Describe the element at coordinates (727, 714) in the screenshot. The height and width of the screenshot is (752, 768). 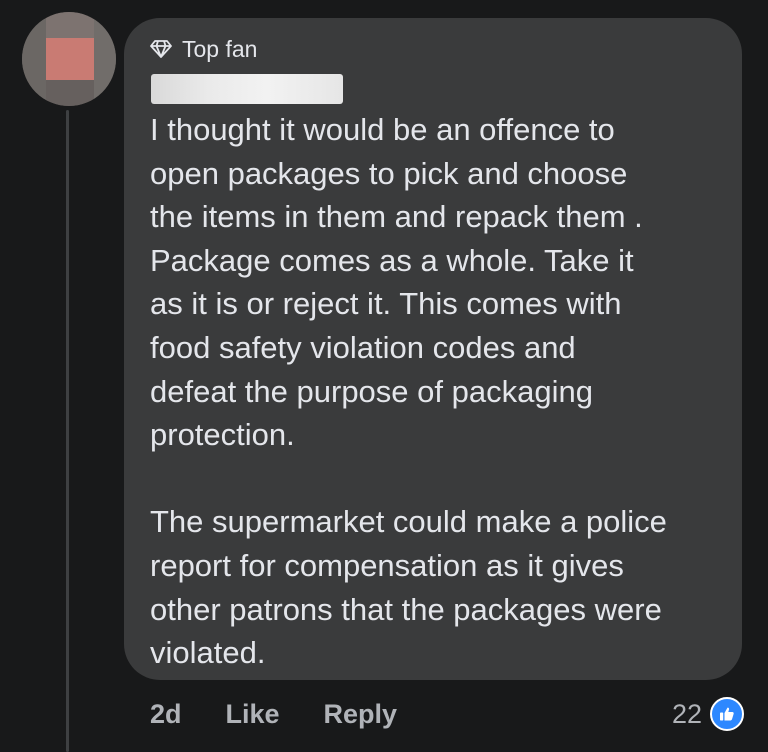
I see `thumbs-up-icon` at that location.